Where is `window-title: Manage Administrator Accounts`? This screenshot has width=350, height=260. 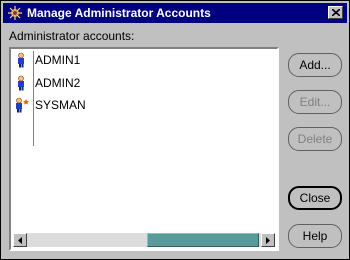 window-title: Manage Administrator Accounts is located at coordinates (119, 13).